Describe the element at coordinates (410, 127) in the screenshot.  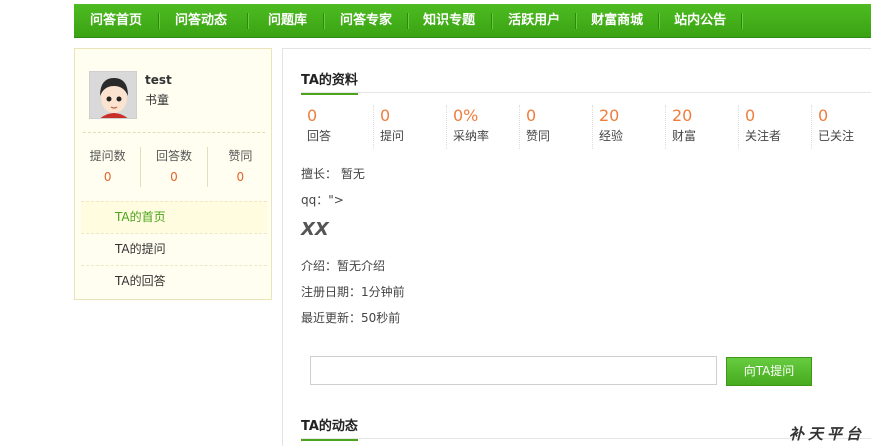
I see `stat-questions: 0 提问` at that location.